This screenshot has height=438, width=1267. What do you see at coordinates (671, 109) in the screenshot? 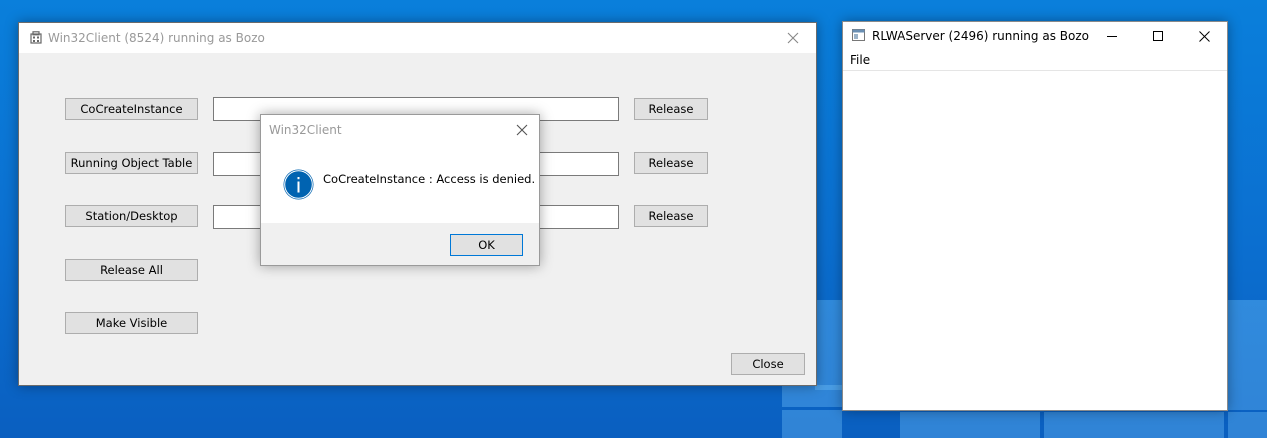
I see `release-button-1: Release` at bounding box center [671, 109].